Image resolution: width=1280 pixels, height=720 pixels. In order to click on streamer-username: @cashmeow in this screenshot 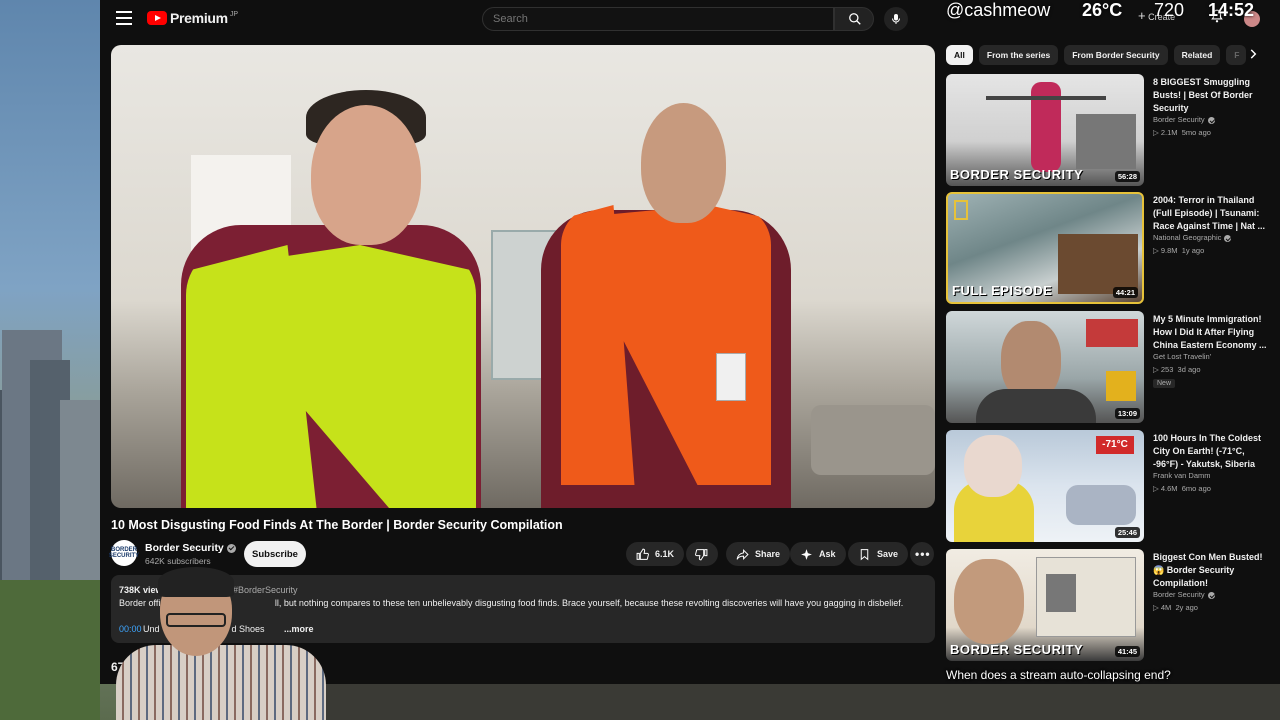, I will do `click(998, 10)`.